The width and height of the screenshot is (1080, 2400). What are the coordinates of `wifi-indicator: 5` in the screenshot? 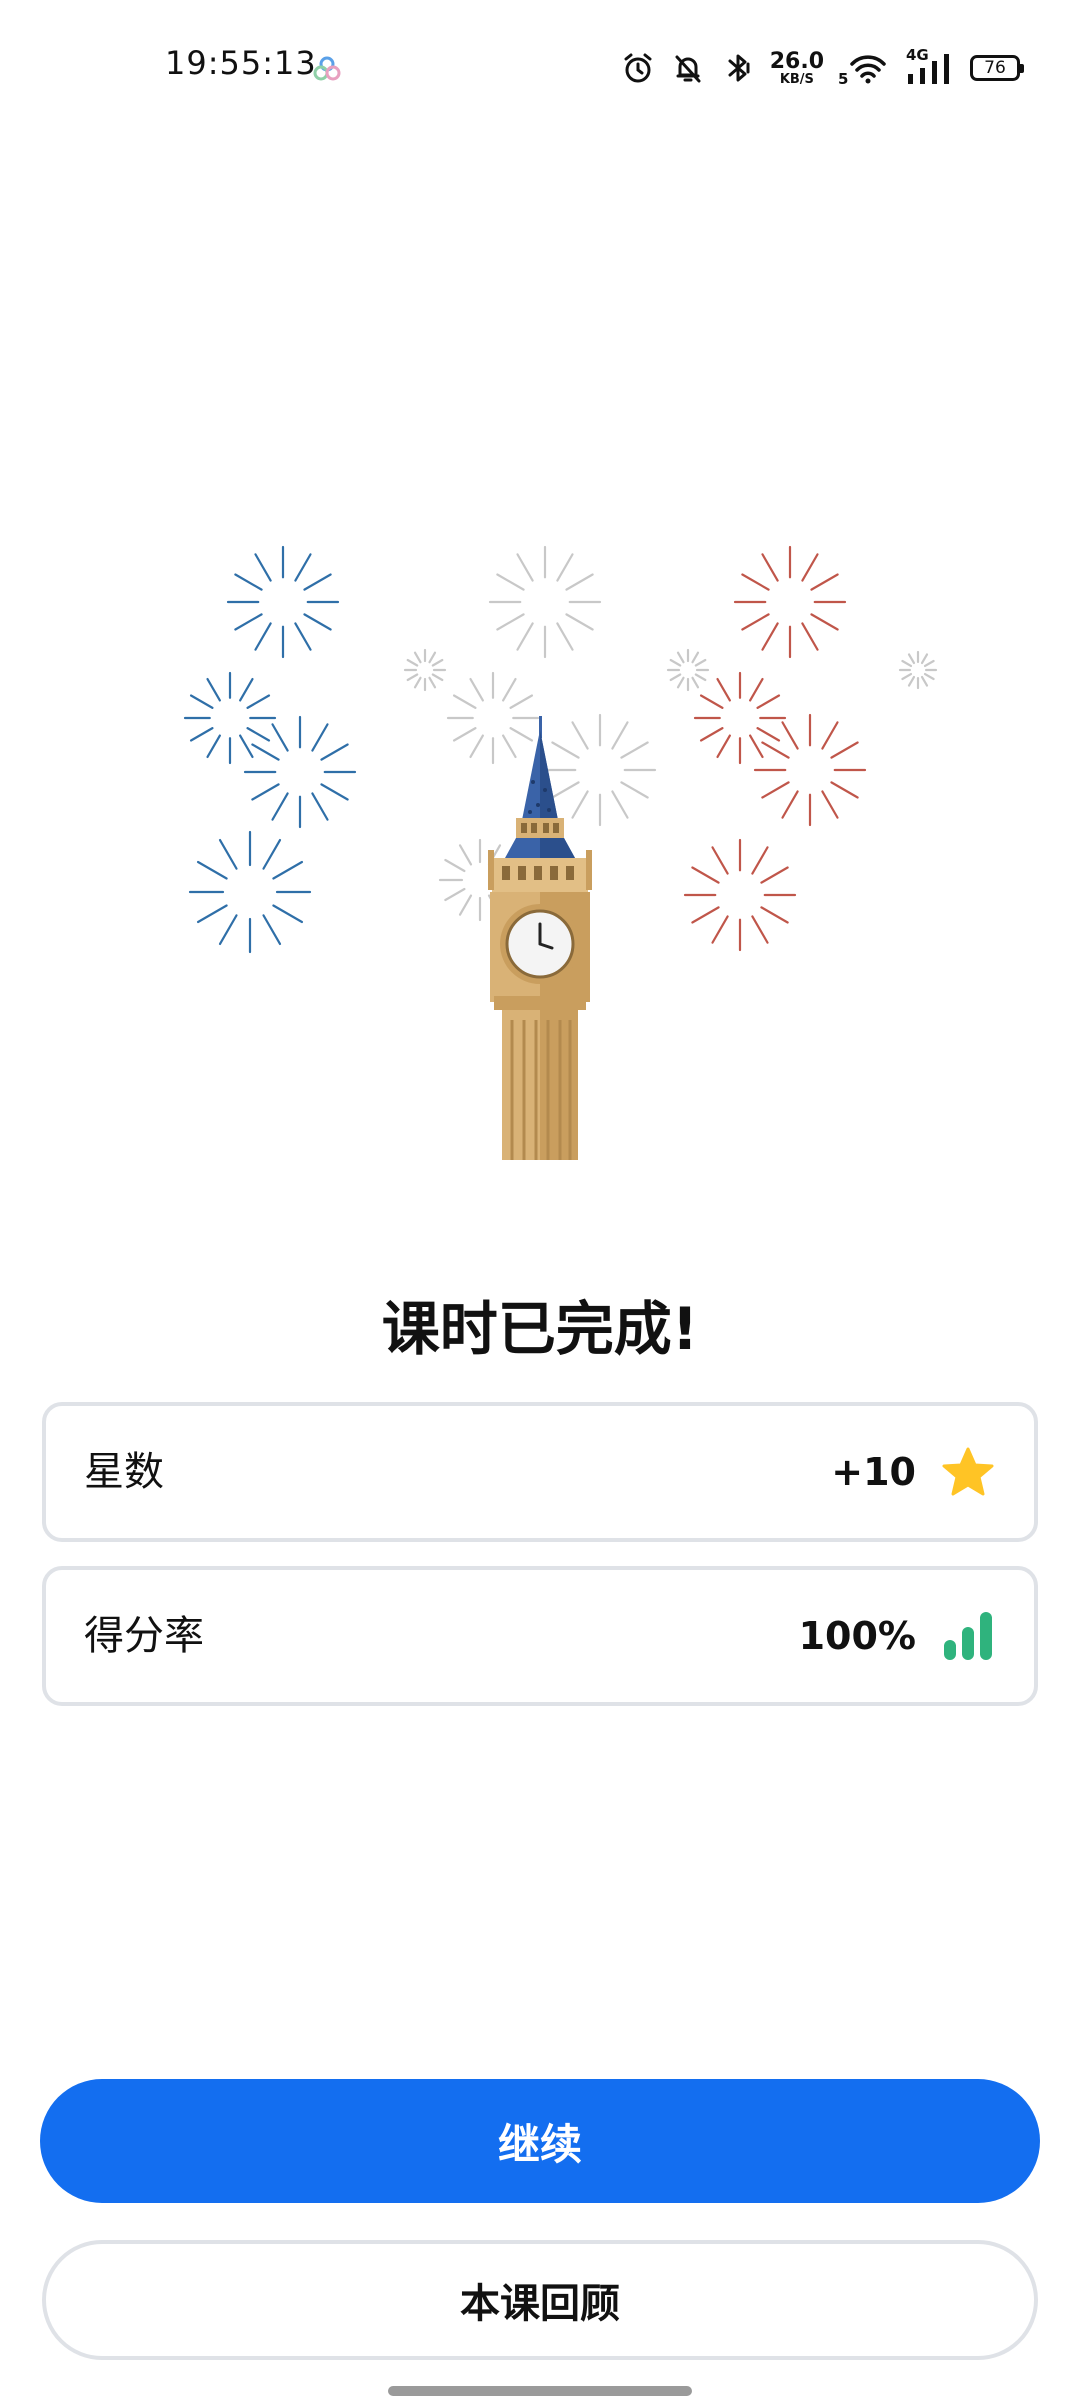 It's located at (865, 69).